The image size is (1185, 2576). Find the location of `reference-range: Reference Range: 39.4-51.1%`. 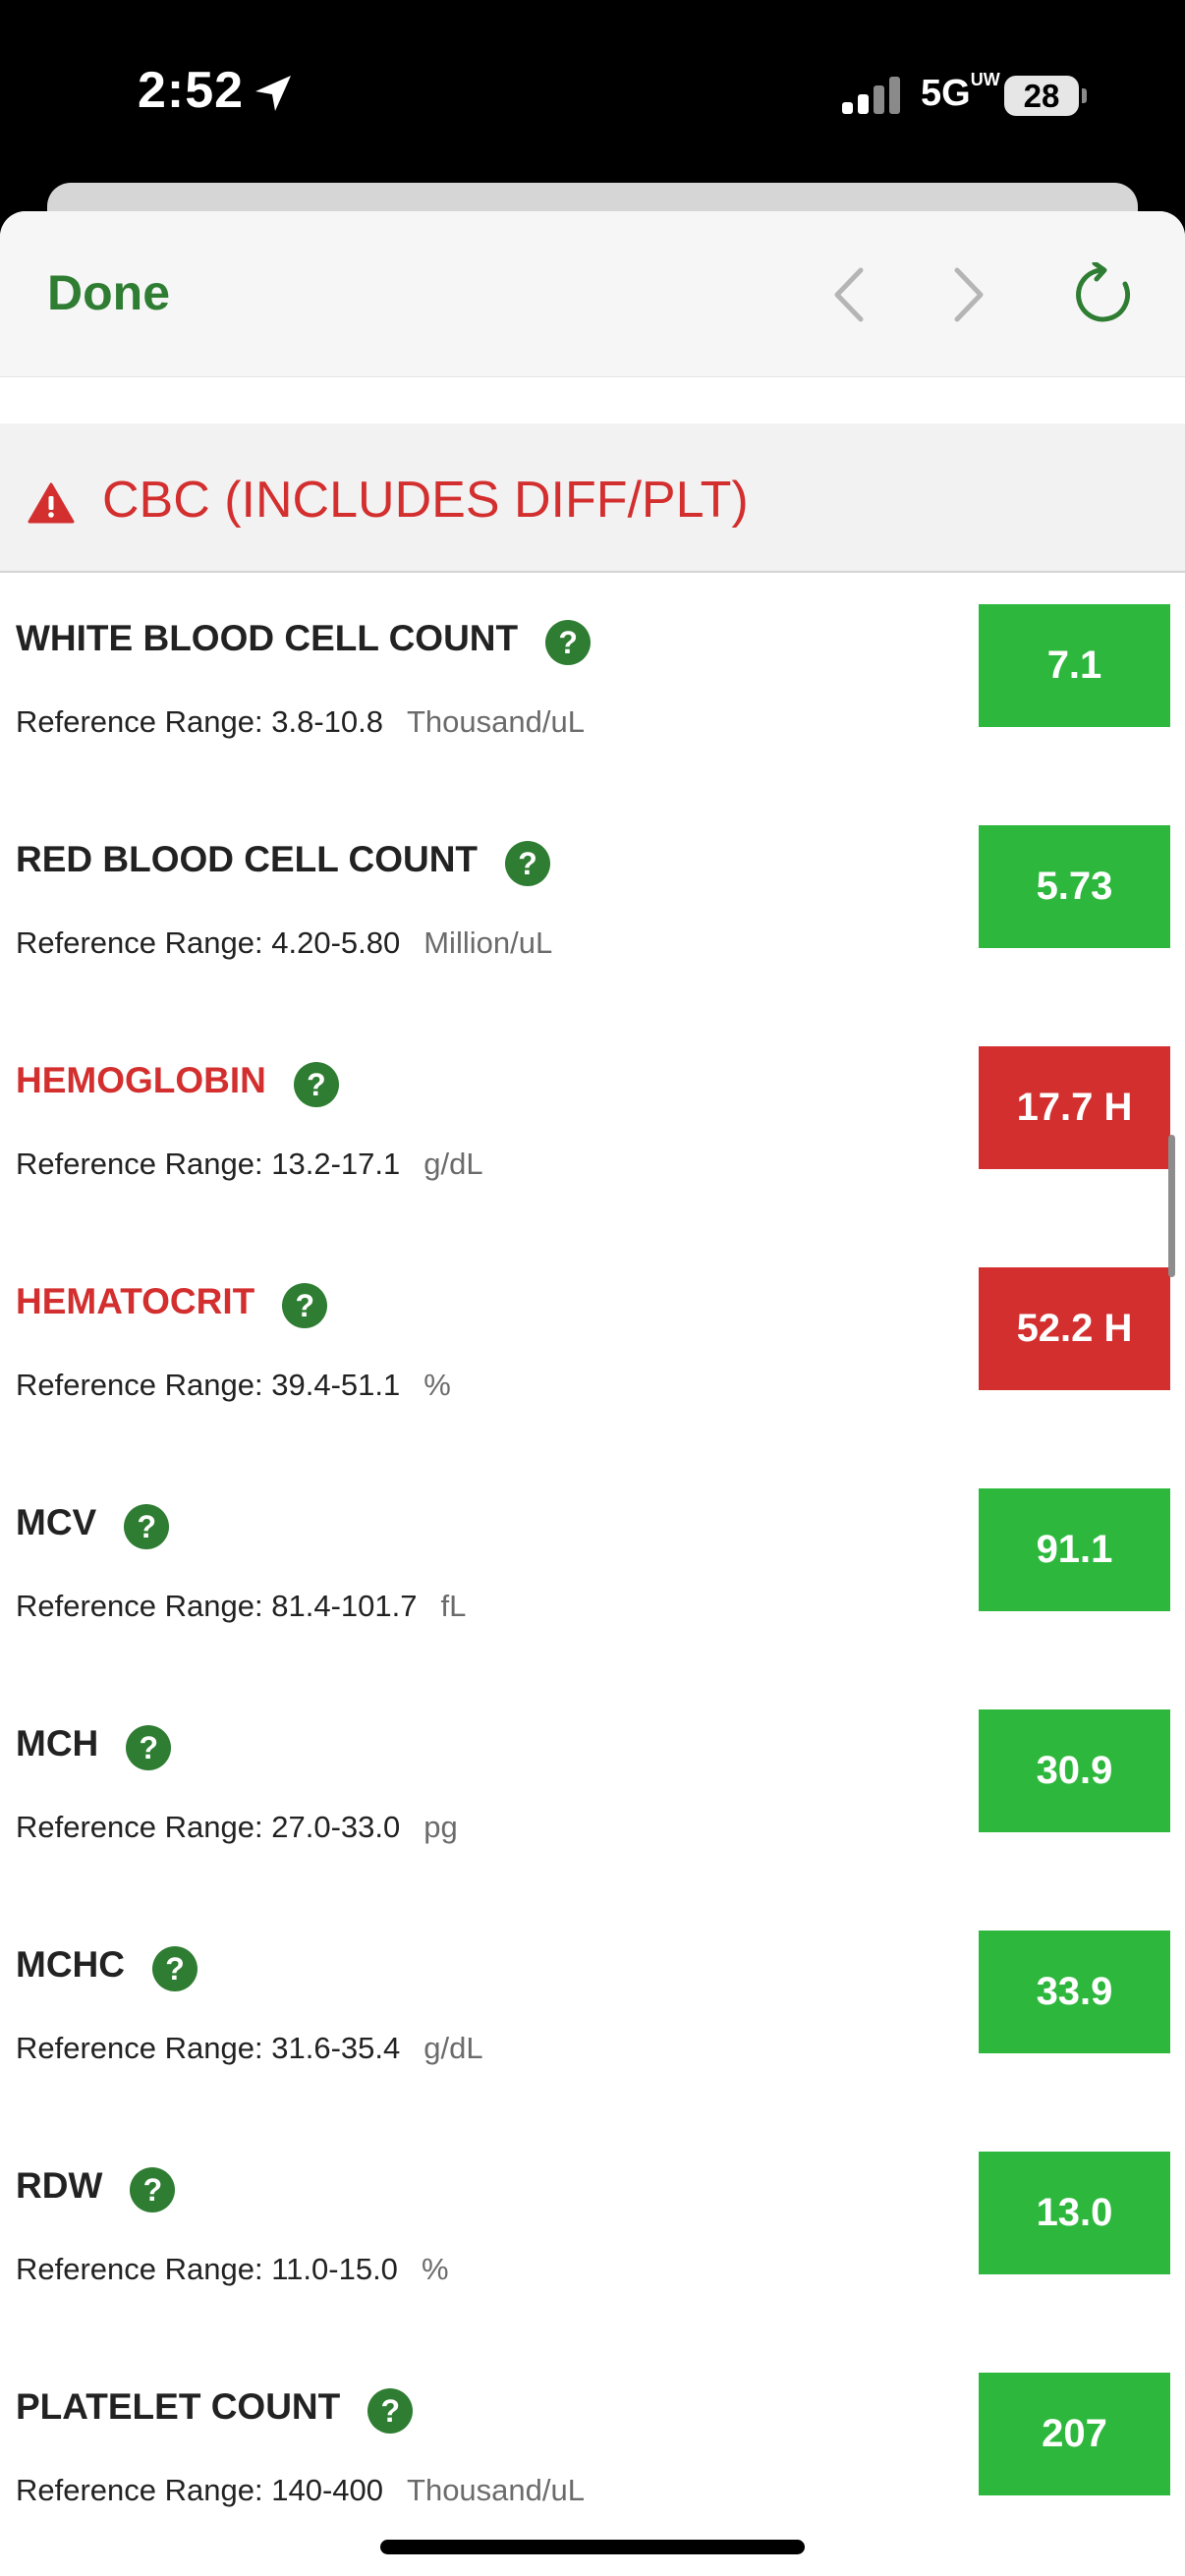

reference-range: Reference Range: 39.4-51.1% is located at coordinates (234, 1385).